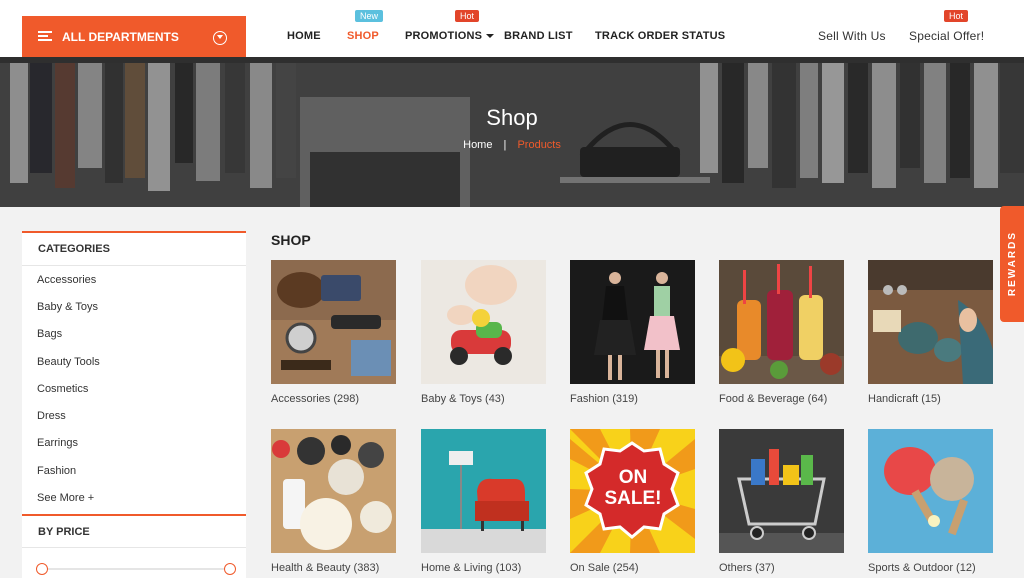 This screenshot has width=1024, height=578. Describe the element at coordinates (134, 415) in the screenshot. I see `category-item: Dress` at that location.